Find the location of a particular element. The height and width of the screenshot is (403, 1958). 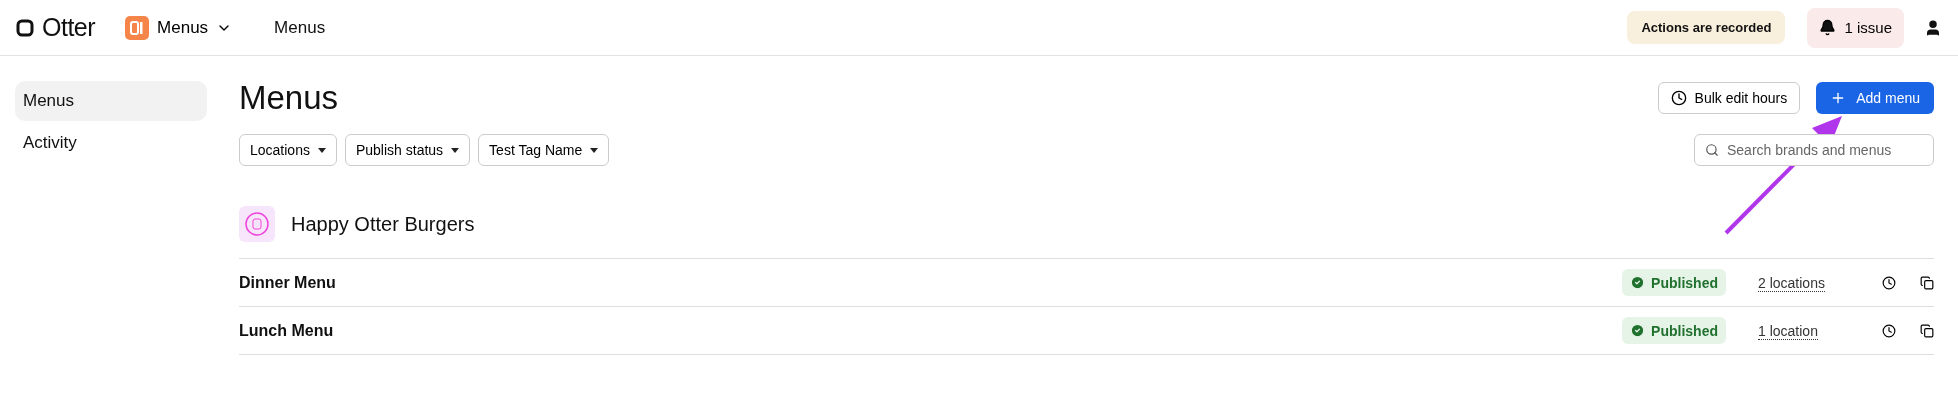

search-icon is located at coordinates (1712, 150).